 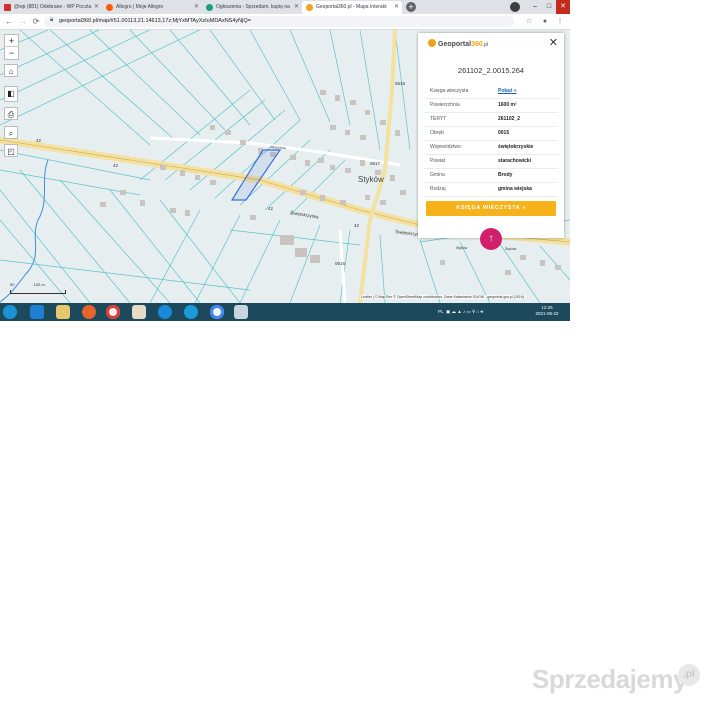 What do you see at coordinates (51, 20) in the screenshot?
I see `lock-icon: 🔒︎` at bounding box center [51, 20].